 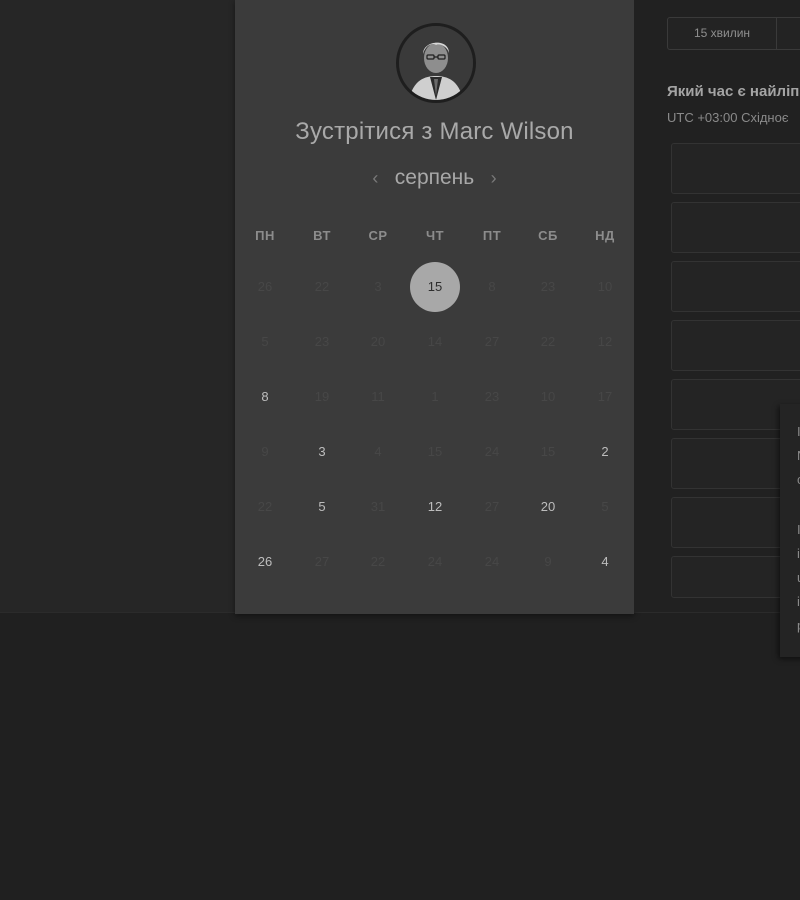 I want to click on avatar, so click(x=436, y=63).